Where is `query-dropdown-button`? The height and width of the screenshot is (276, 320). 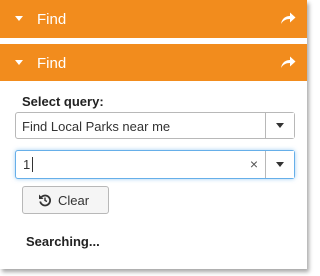
query-dropdown-button is located at coordinates (279, 125).